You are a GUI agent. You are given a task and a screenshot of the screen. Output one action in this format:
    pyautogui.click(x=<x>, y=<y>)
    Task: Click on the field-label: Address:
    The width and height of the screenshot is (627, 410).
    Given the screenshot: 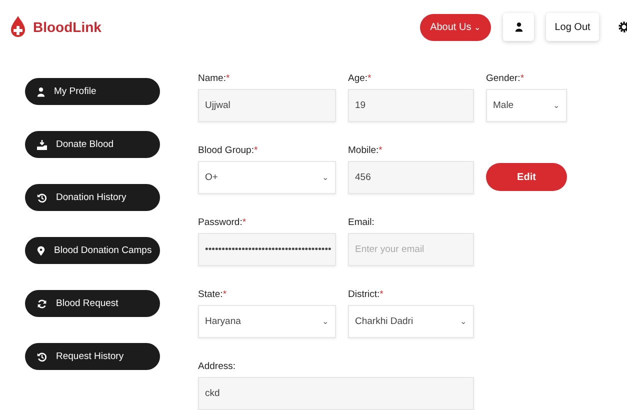 What is the action you would take?
    pyautogui.click(x=217, y=366)
    